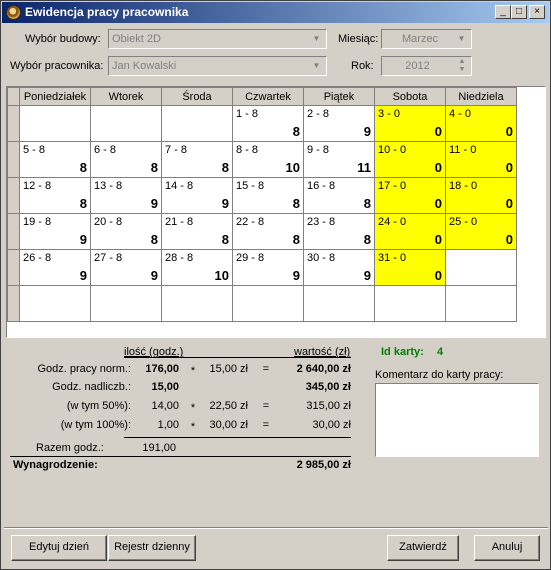 The height and width of the screenshot is (570, 551). I want to click on calendar-day-cell: 11 - 0 0, so click(481, 159).